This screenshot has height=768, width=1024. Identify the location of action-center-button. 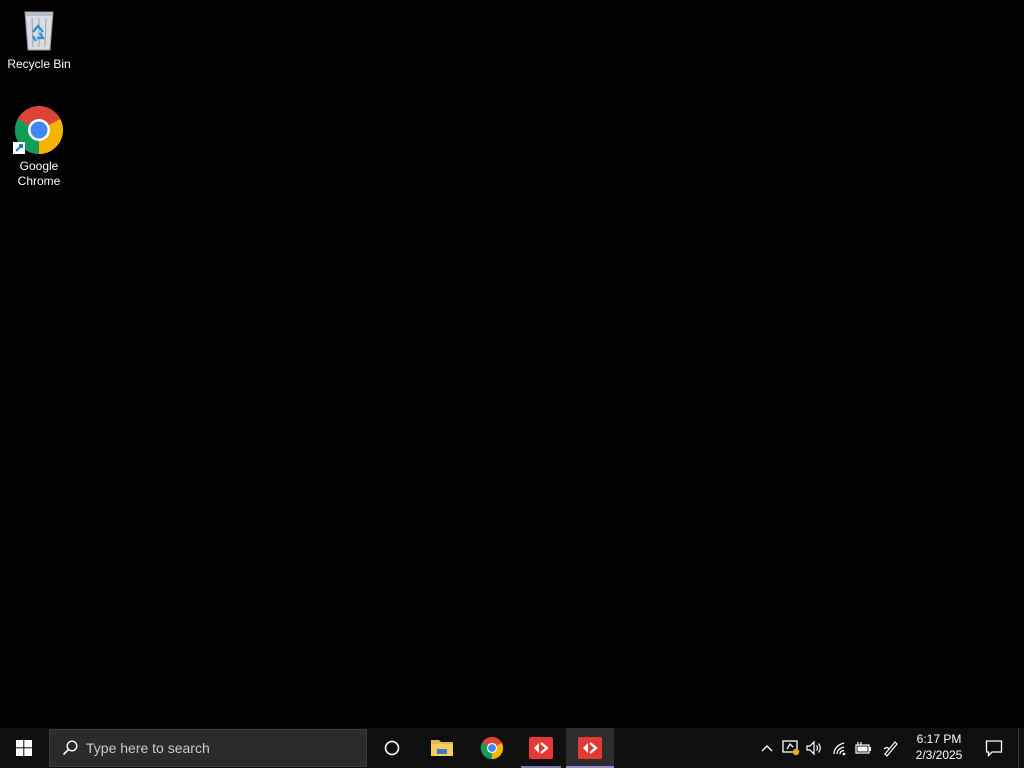
(994, 748).